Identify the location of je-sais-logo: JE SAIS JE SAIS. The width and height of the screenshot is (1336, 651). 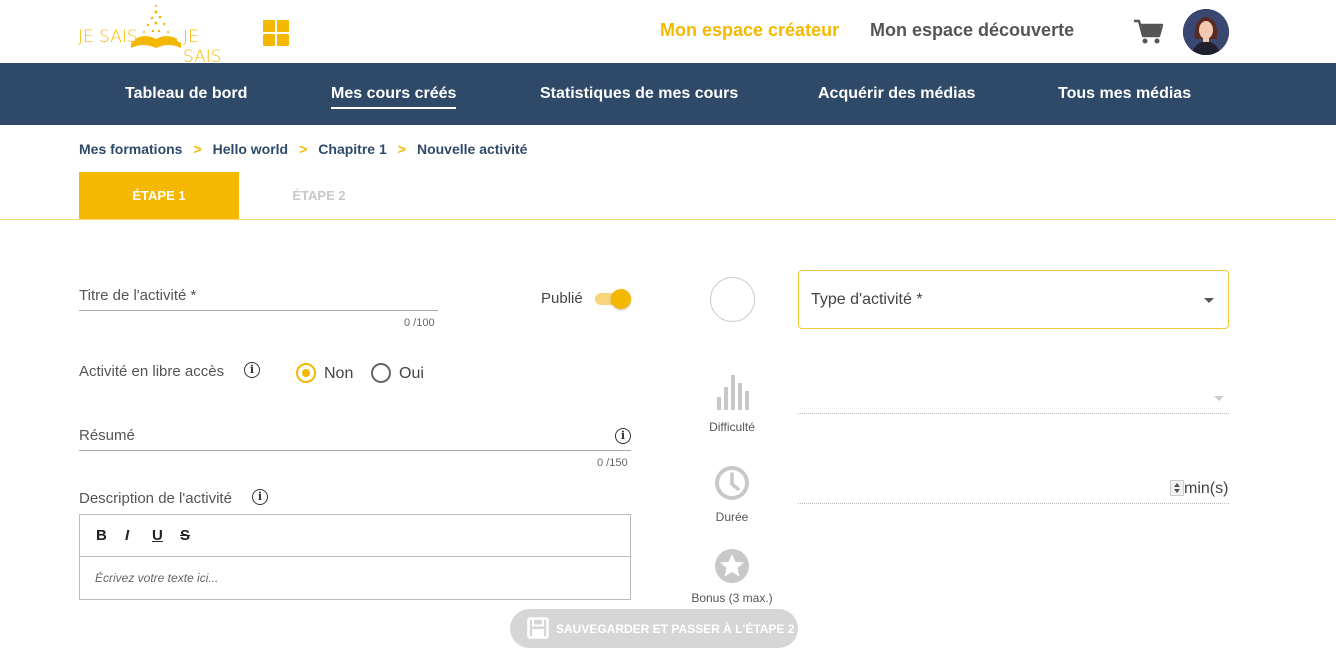
(157, 35).